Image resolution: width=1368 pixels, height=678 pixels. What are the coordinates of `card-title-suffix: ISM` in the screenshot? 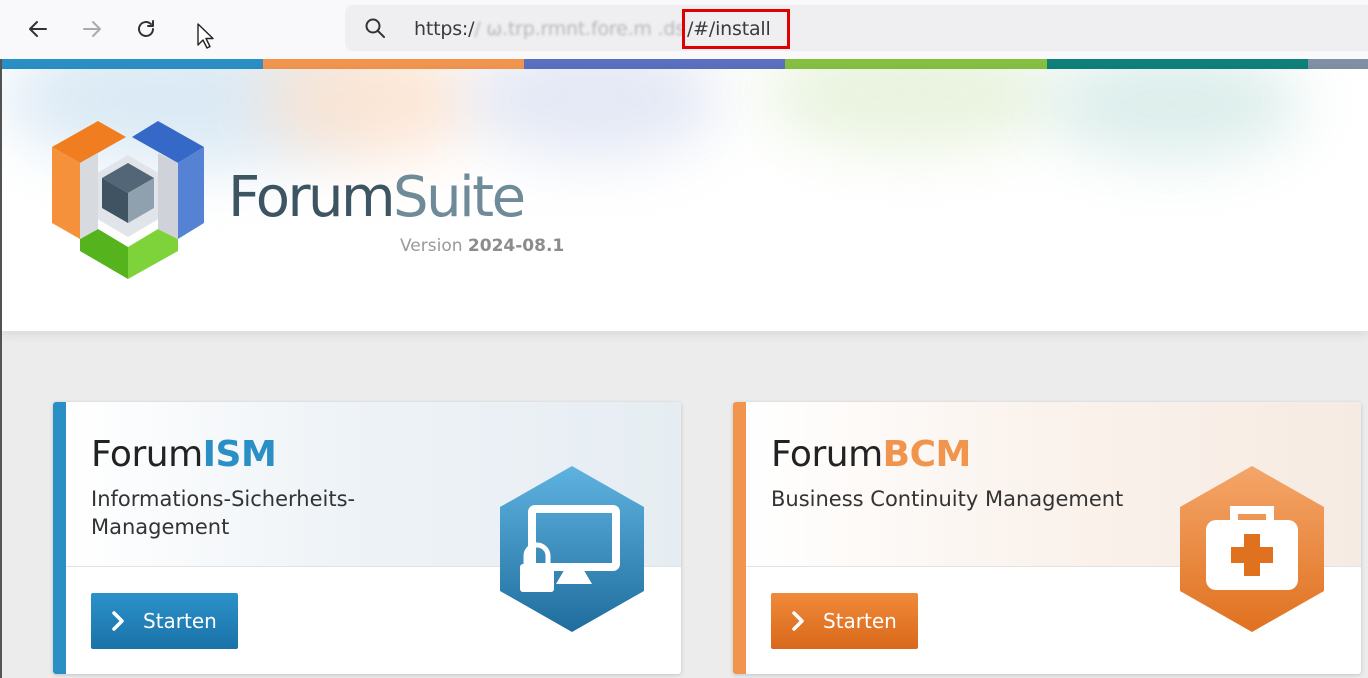 It's located at (239, 454).